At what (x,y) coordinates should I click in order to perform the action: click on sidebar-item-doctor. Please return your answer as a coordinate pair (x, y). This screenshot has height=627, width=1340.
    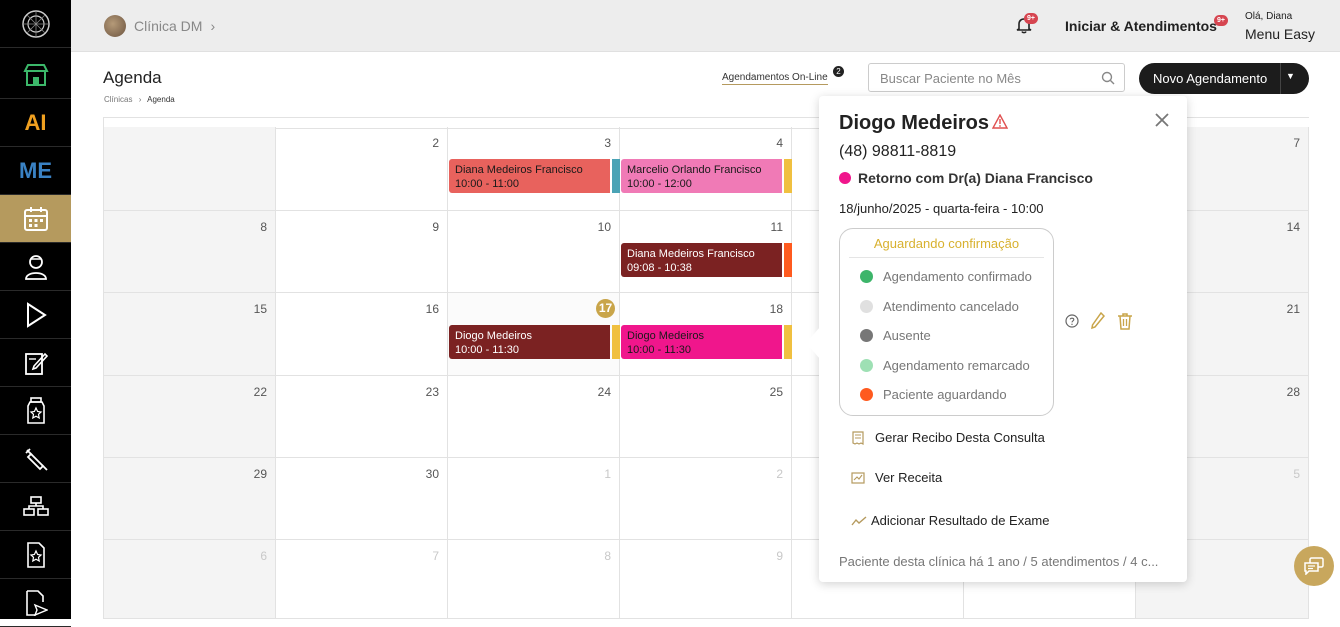
    Looking at the image, I should click on (35, 267).